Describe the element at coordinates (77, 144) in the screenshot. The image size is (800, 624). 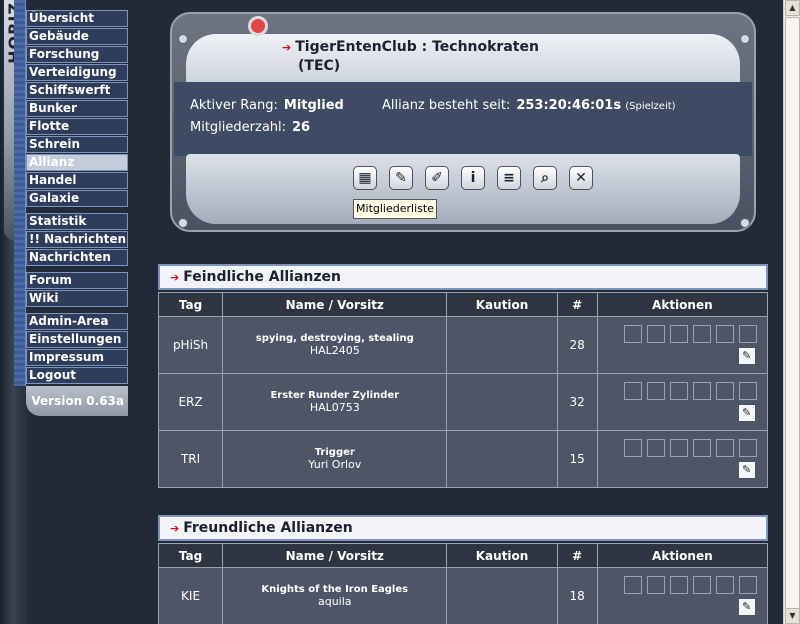
I see `sidebar-item-schrein: Schrein` at that location.